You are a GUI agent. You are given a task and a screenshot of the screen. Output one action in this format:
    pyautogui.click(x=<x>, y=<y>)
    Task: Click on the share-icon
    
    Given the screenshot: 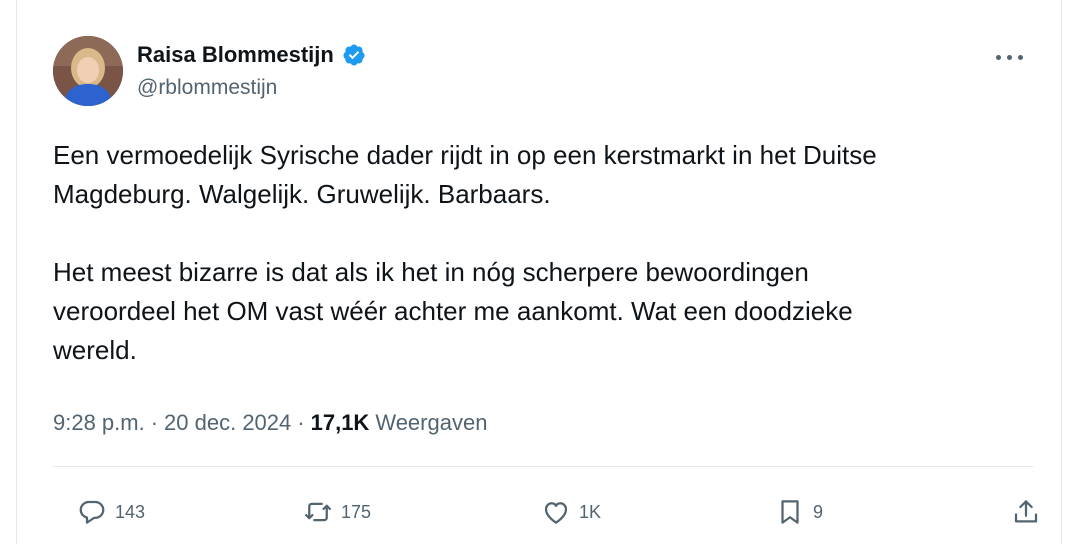 What is the action you would take?
    pyautogui.click(x=1026, y=511)
    